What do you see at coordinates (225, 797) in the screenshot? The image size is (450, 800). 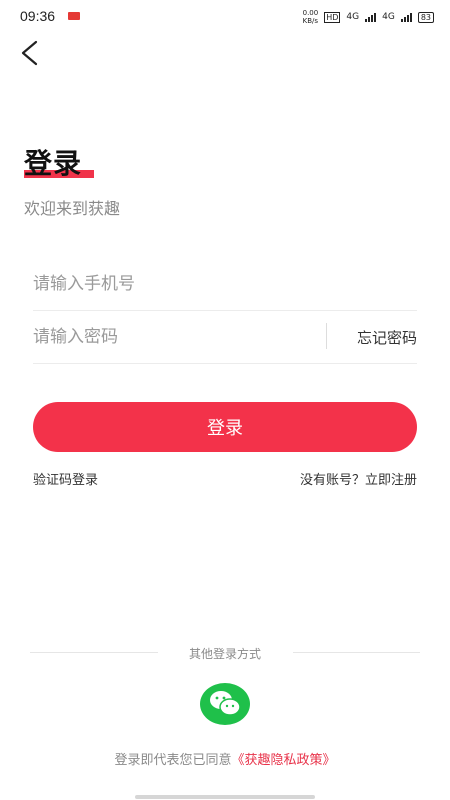 I see `home-indicator` at bounding box center [225, 797].